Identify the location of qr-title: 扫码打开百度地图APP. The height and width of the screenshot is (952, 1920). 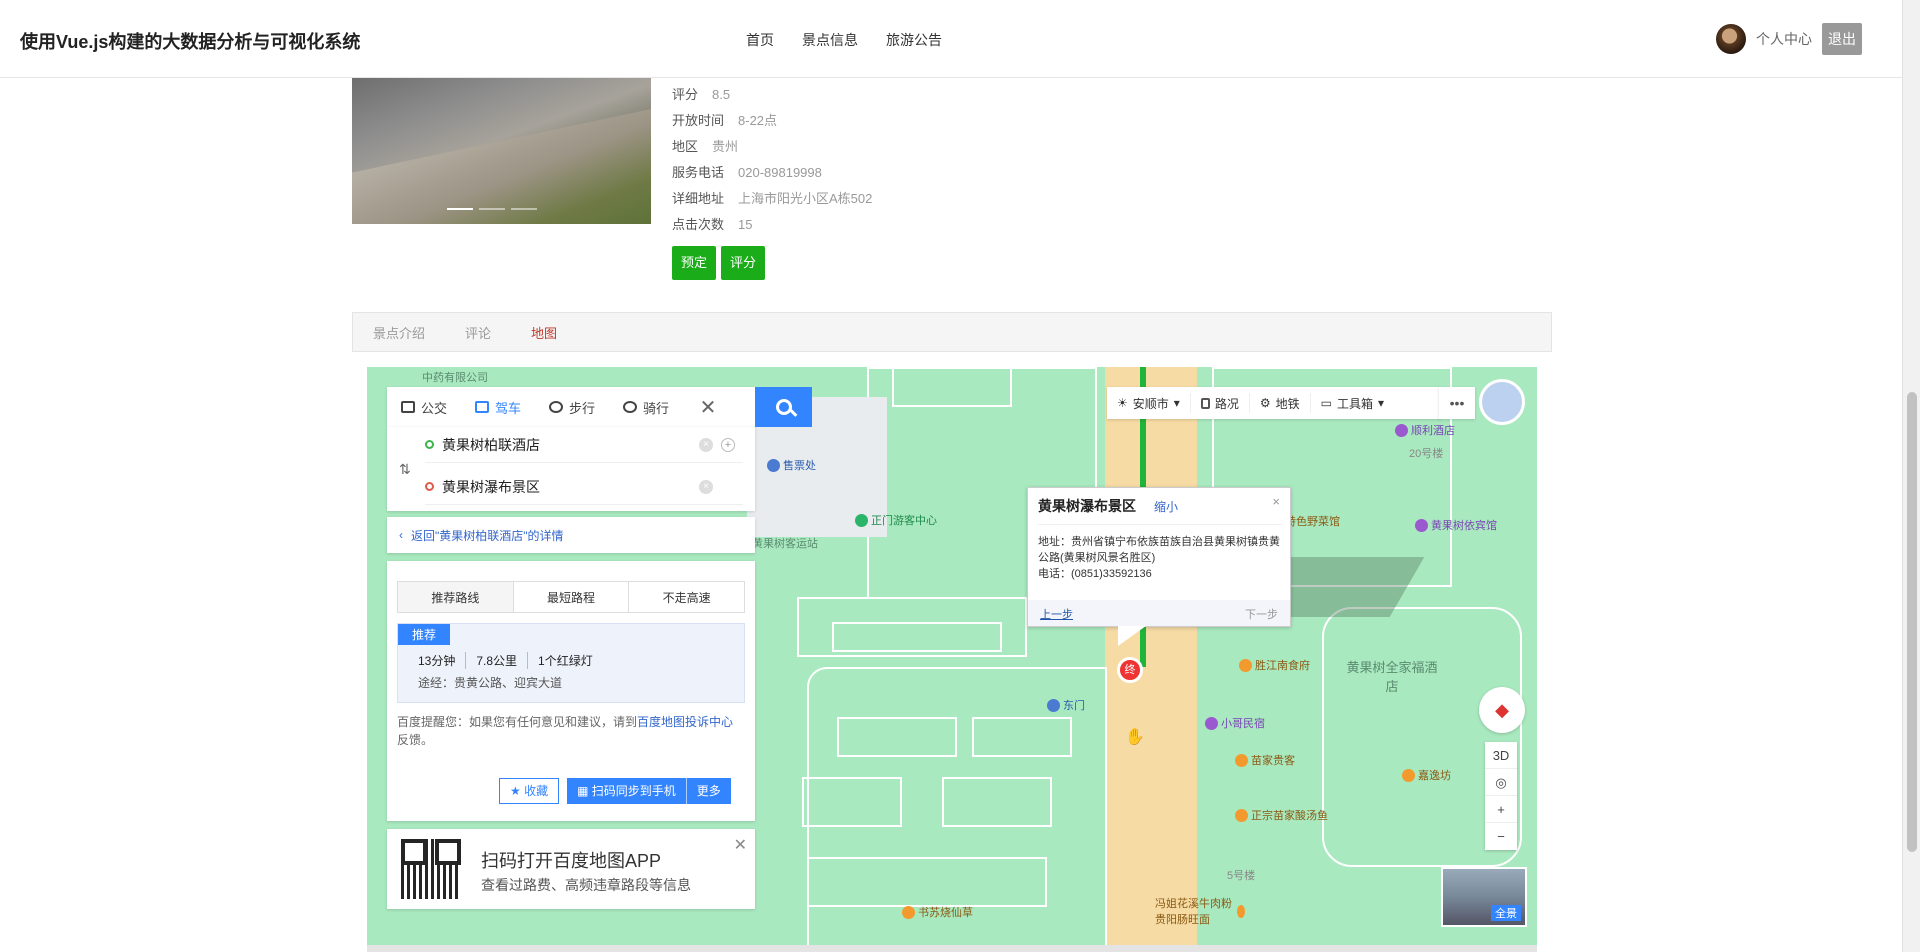
(571, 861).